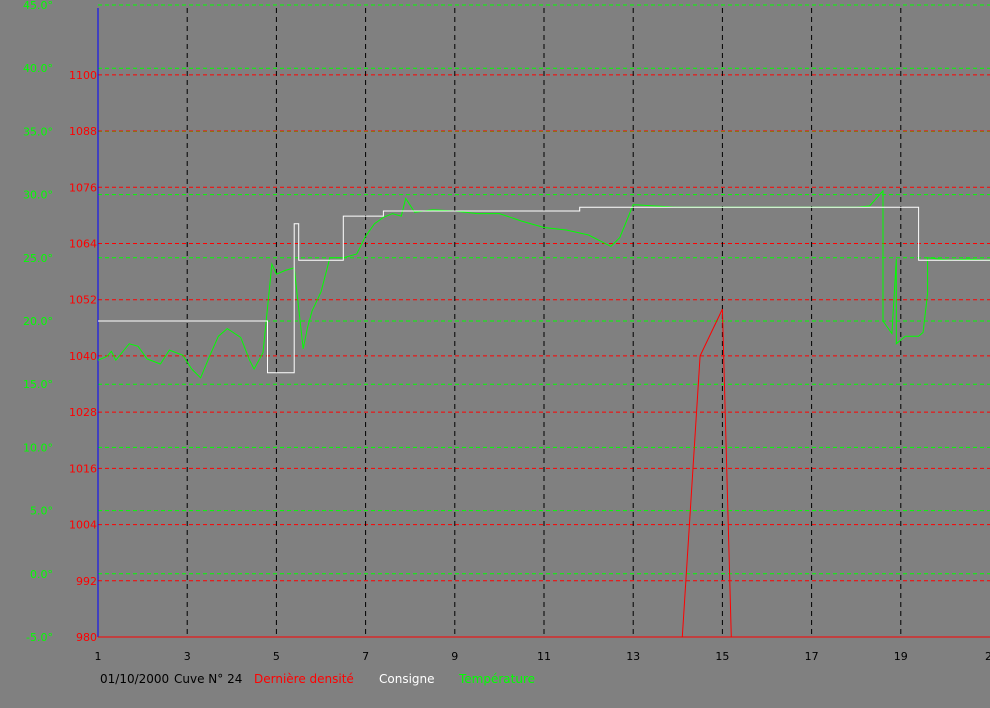 The image size is (990, 708). I want to click on x-tick-label: 1, so click(98, 656).